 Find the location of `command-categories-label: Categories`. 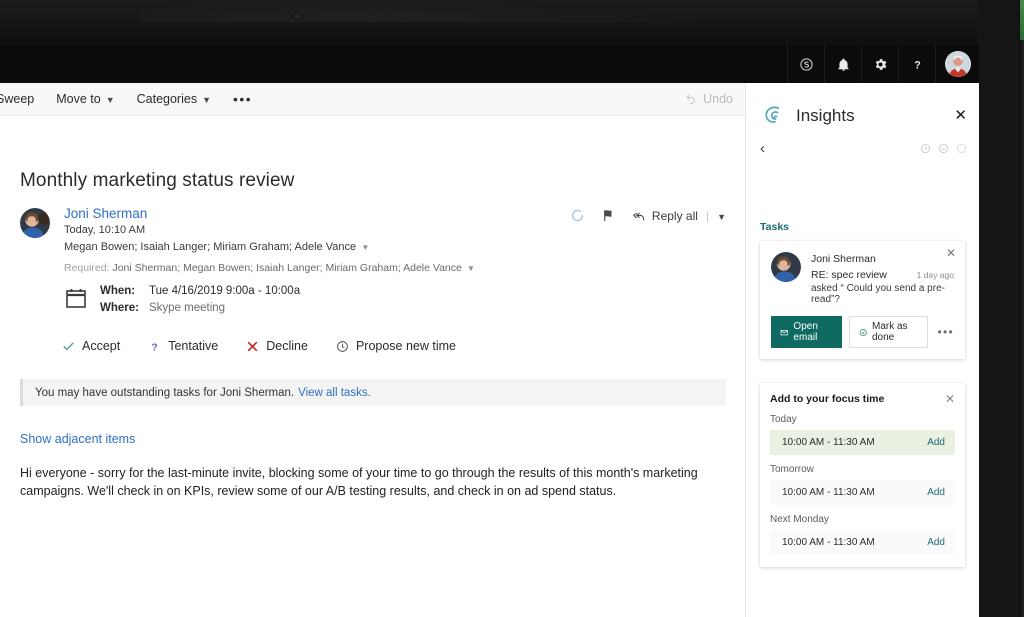

command-categories-label: Categories is located at coordinates (167, 99).